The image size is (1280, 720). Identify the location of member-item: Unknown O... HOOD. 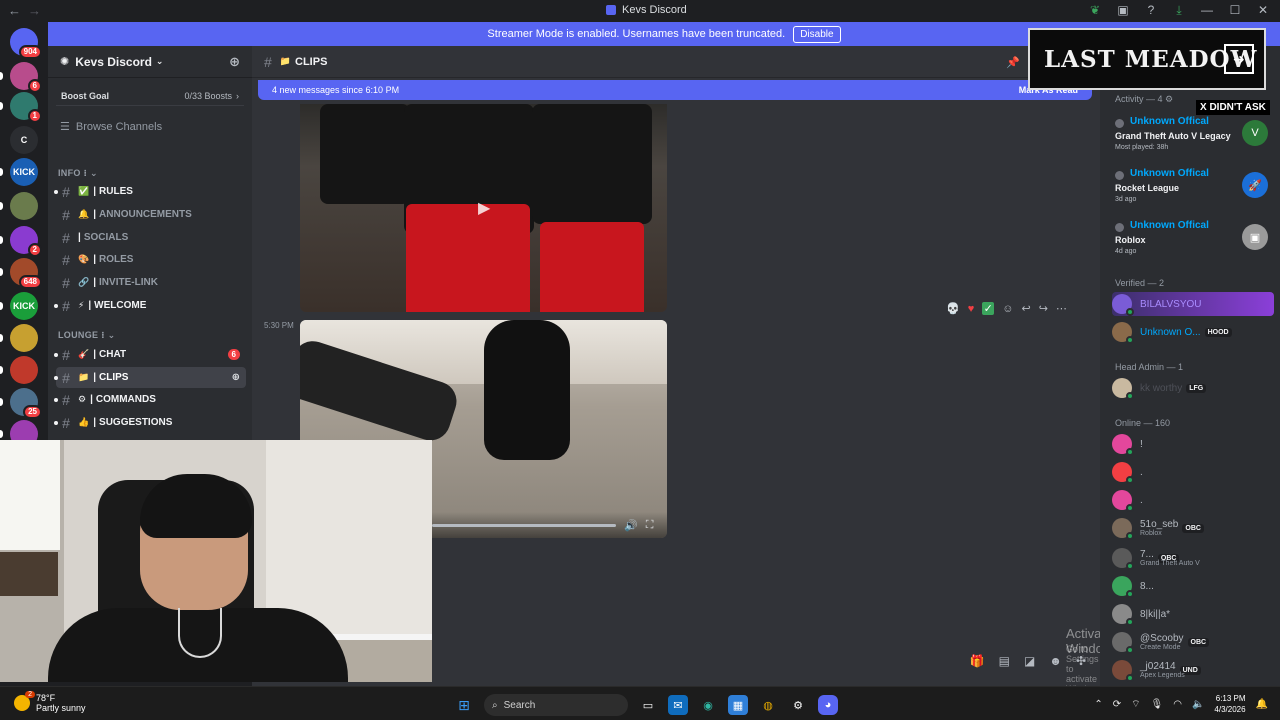
(1193, 332).